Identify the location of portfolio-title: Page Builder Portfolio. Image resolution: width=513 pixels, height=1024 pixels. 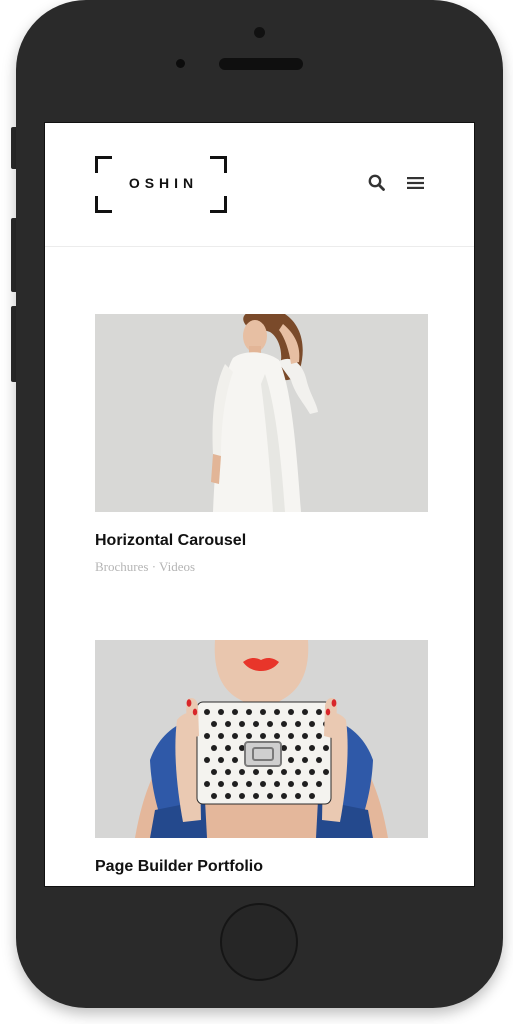
(261, 867).